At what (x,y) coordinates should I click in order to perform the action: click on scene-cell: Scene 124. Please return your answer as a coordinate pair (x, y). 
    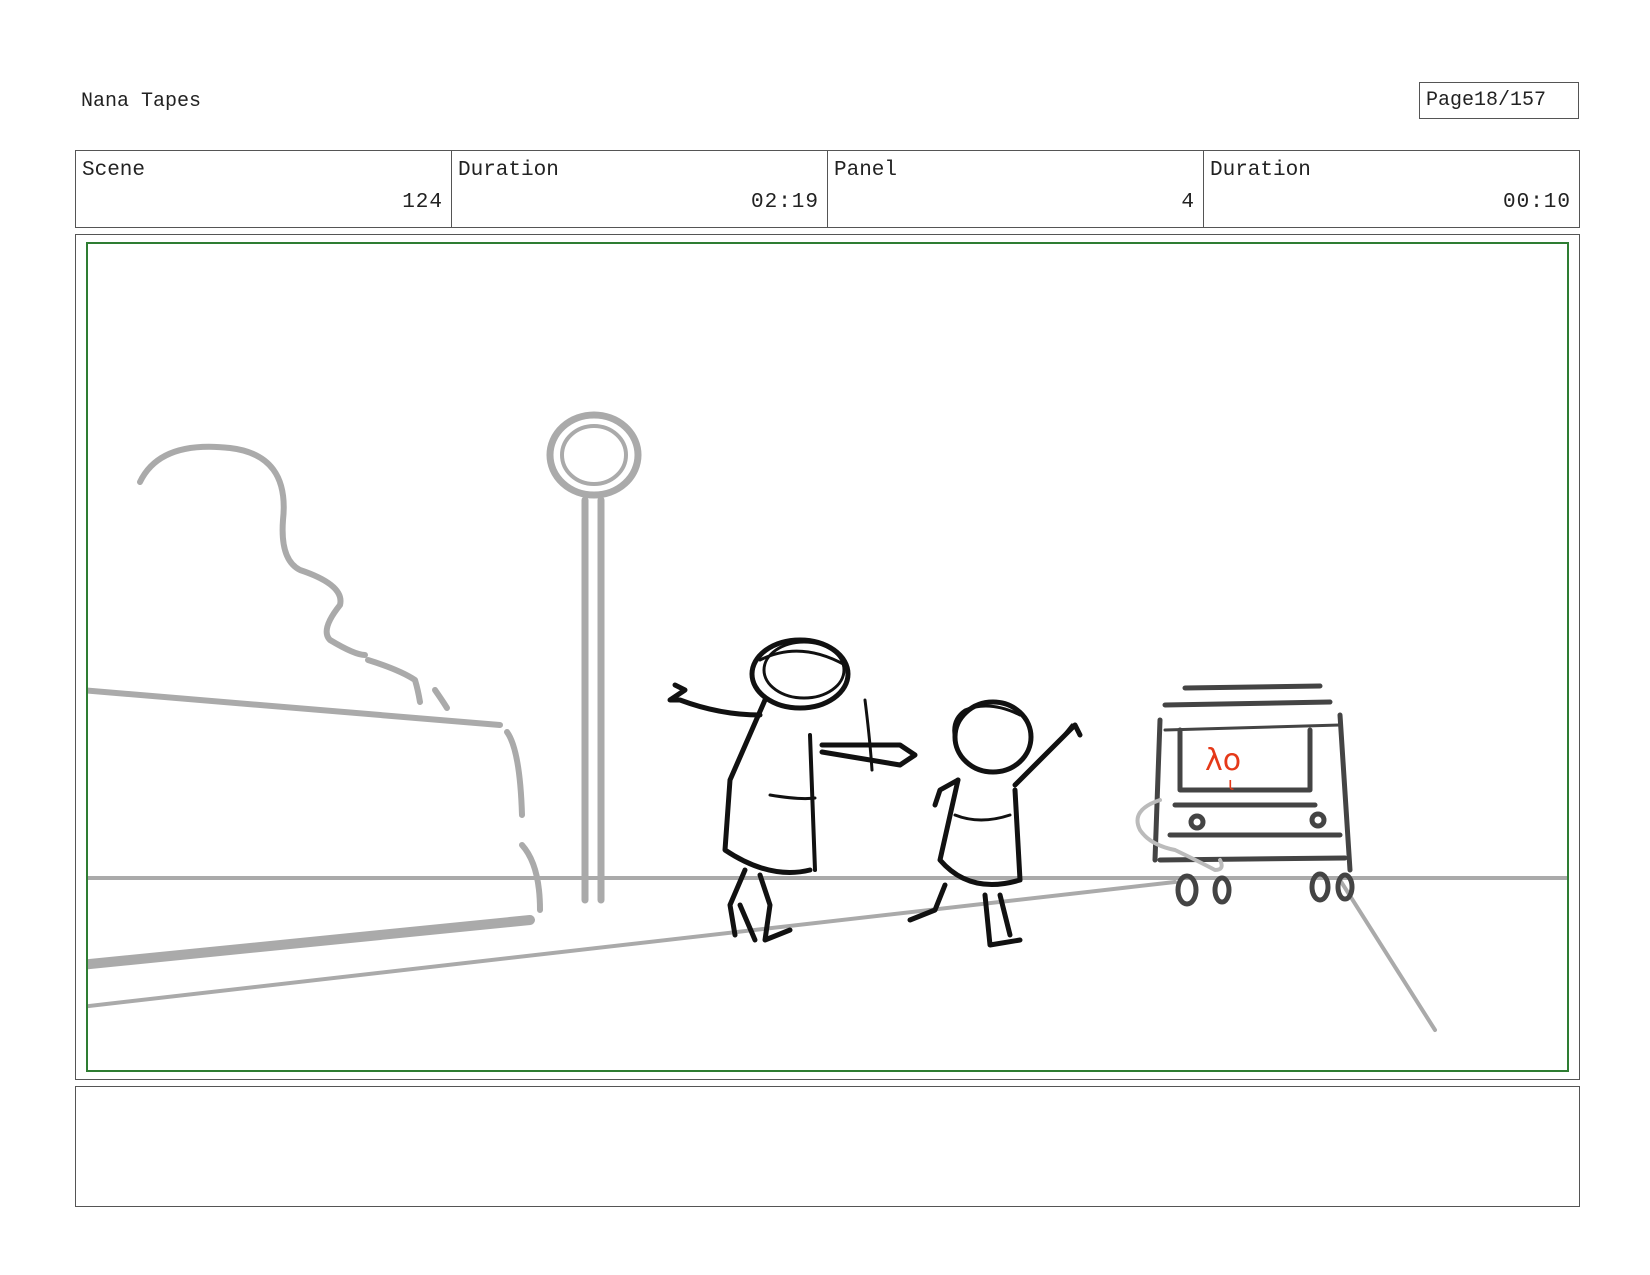
    Looking at the image, I should click on (264, 189).